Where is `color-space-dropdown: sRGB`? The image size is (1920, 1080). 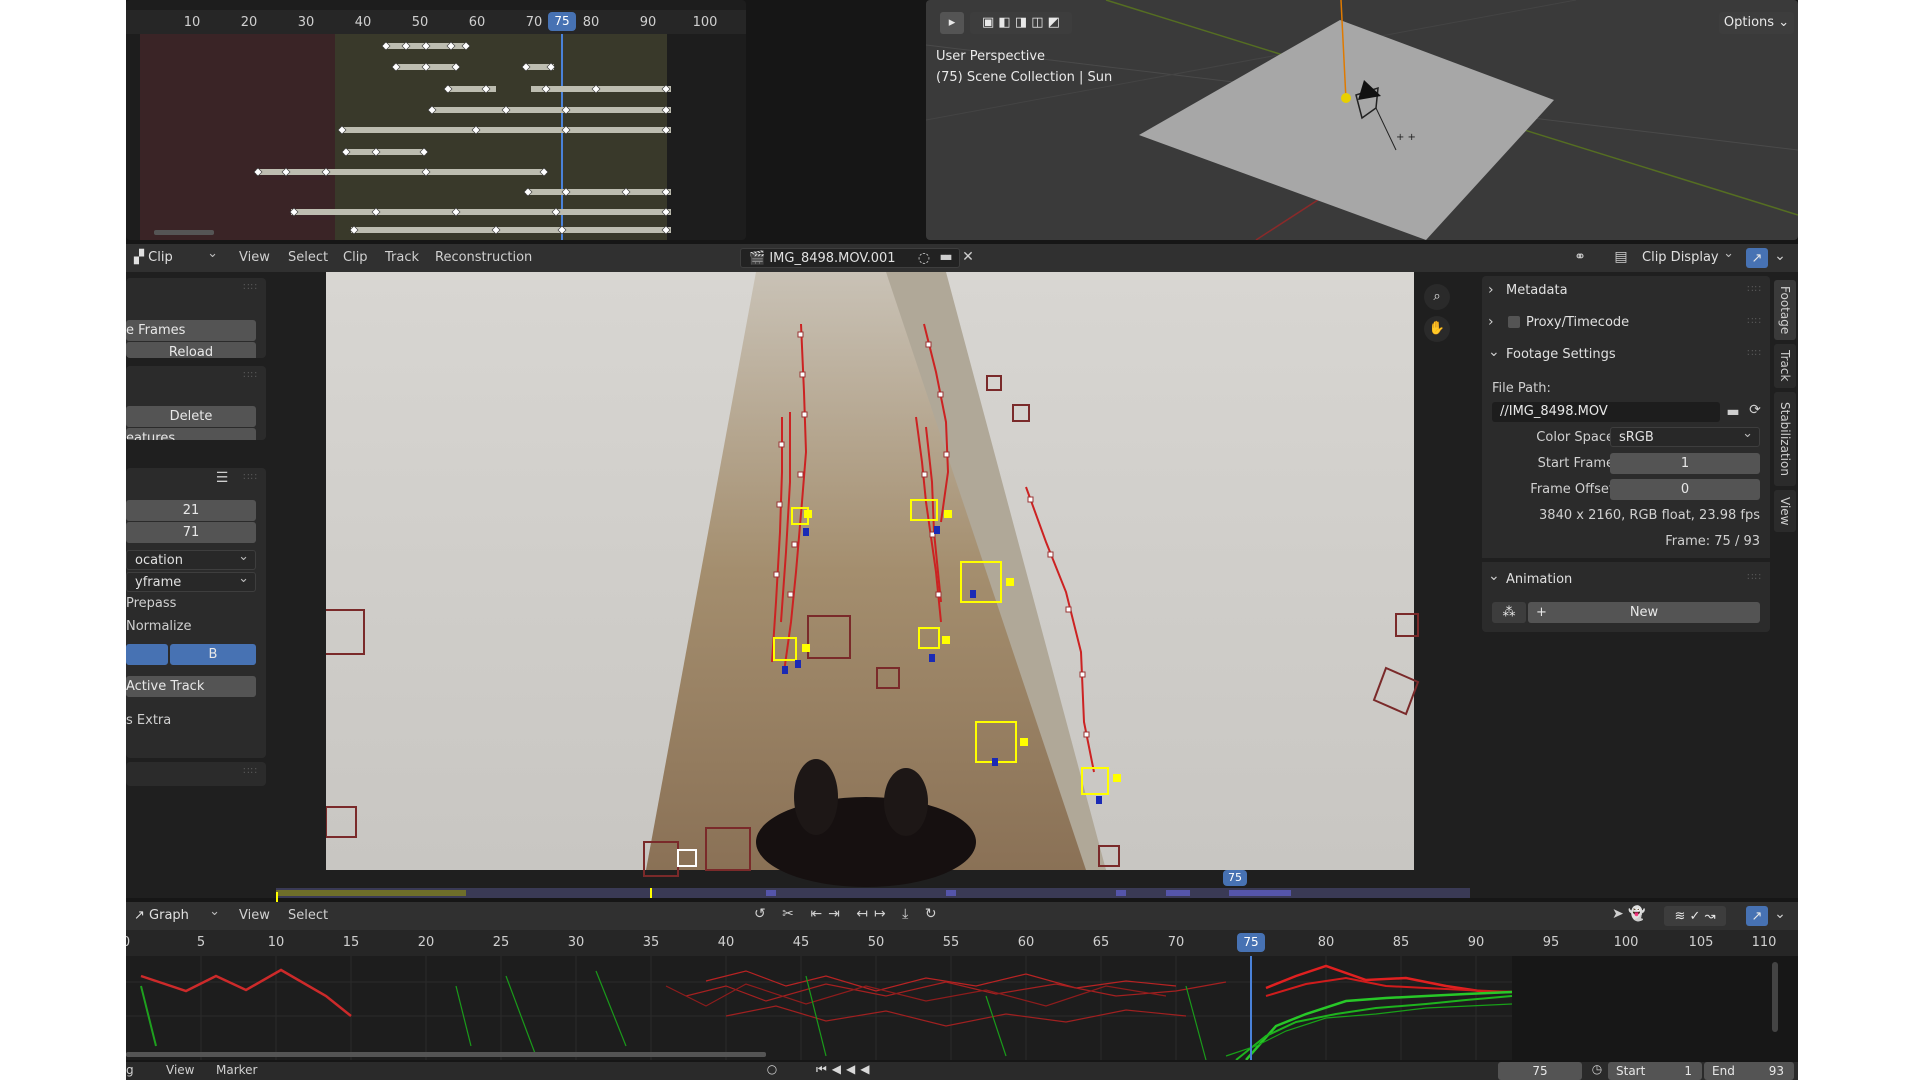
color-space-dropdown: sRGB is located at coordinates (1685, 435).